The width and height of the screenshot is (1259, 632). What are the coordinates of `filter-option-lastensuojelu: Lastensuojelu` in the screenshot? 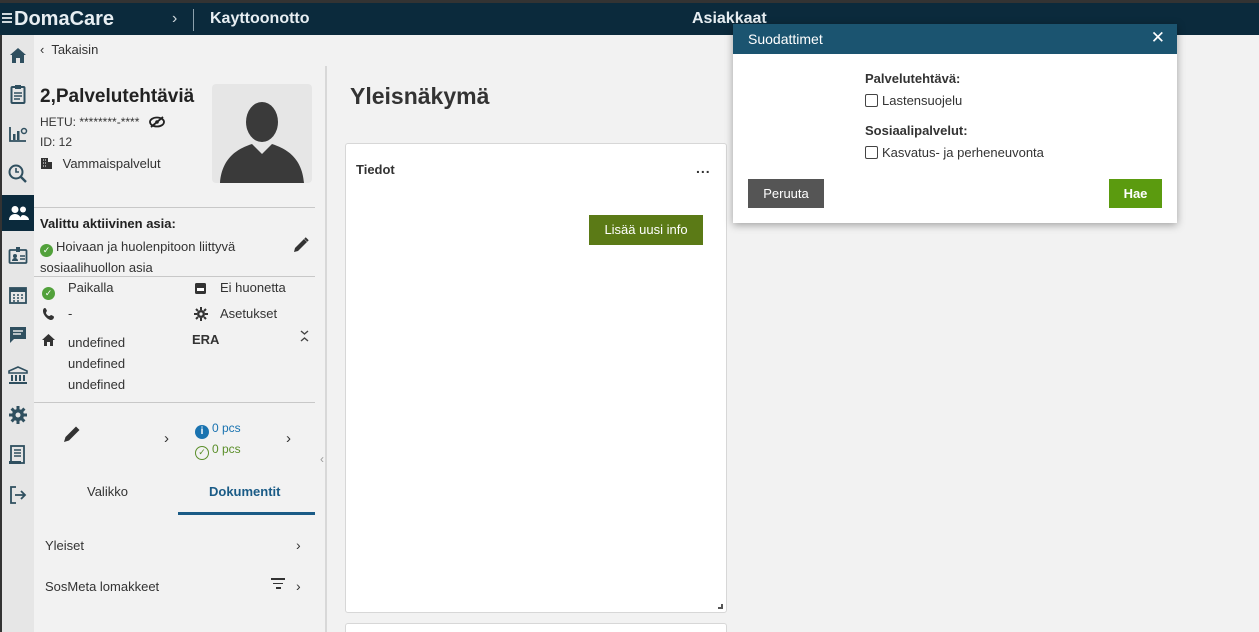 It's located at (913, 100).